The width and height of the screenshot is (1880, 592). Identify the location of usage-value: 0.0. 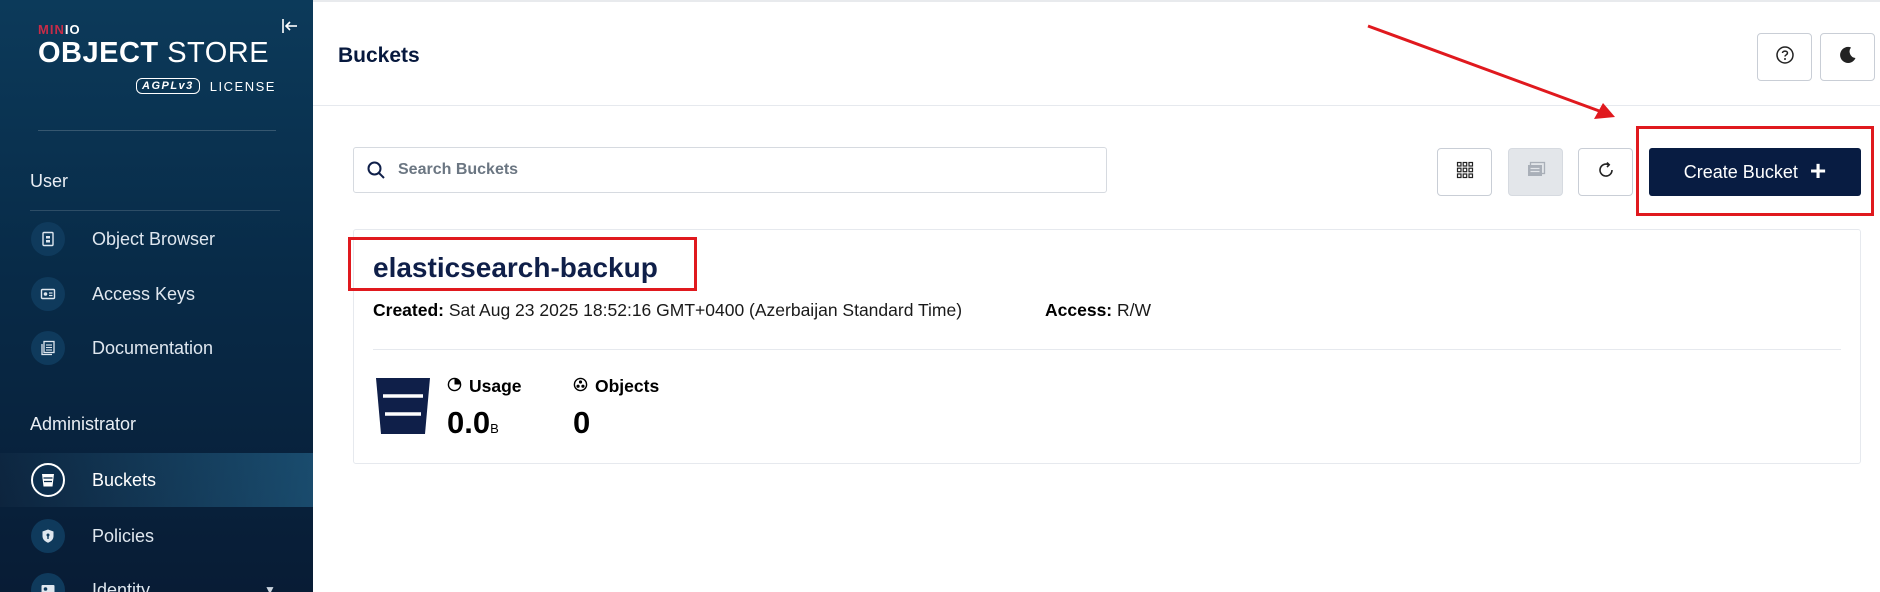
(469, 422).